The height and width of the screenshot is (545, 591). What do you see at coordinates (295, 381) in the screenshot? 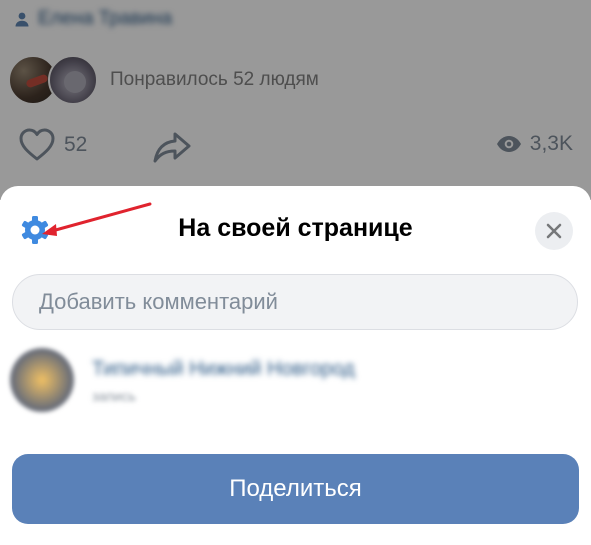
I see `share-target-row: Типичный Нижний Новгород запись` at bounding box center [295, 381].